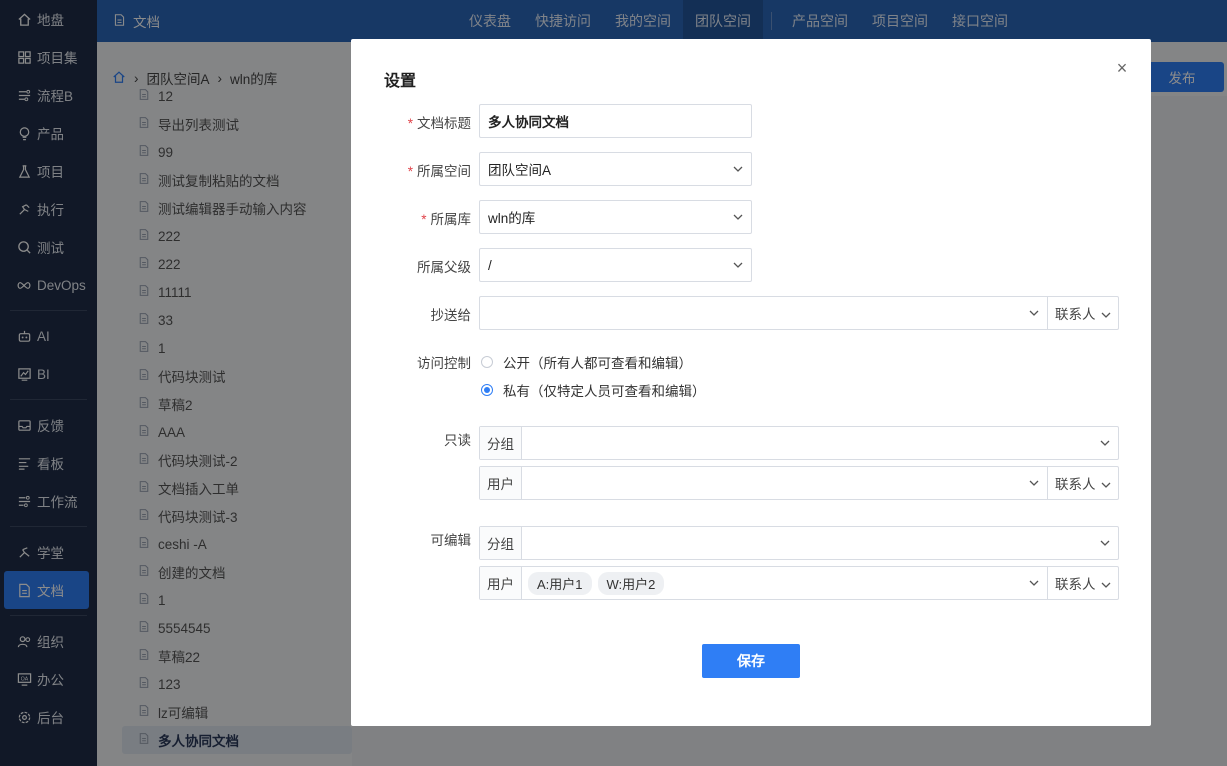  Describe the element at coordinates (593, 390) in the screenshot. I see `access-private-radio: 私有（仅特定人员可查看和编辑）` at that location.